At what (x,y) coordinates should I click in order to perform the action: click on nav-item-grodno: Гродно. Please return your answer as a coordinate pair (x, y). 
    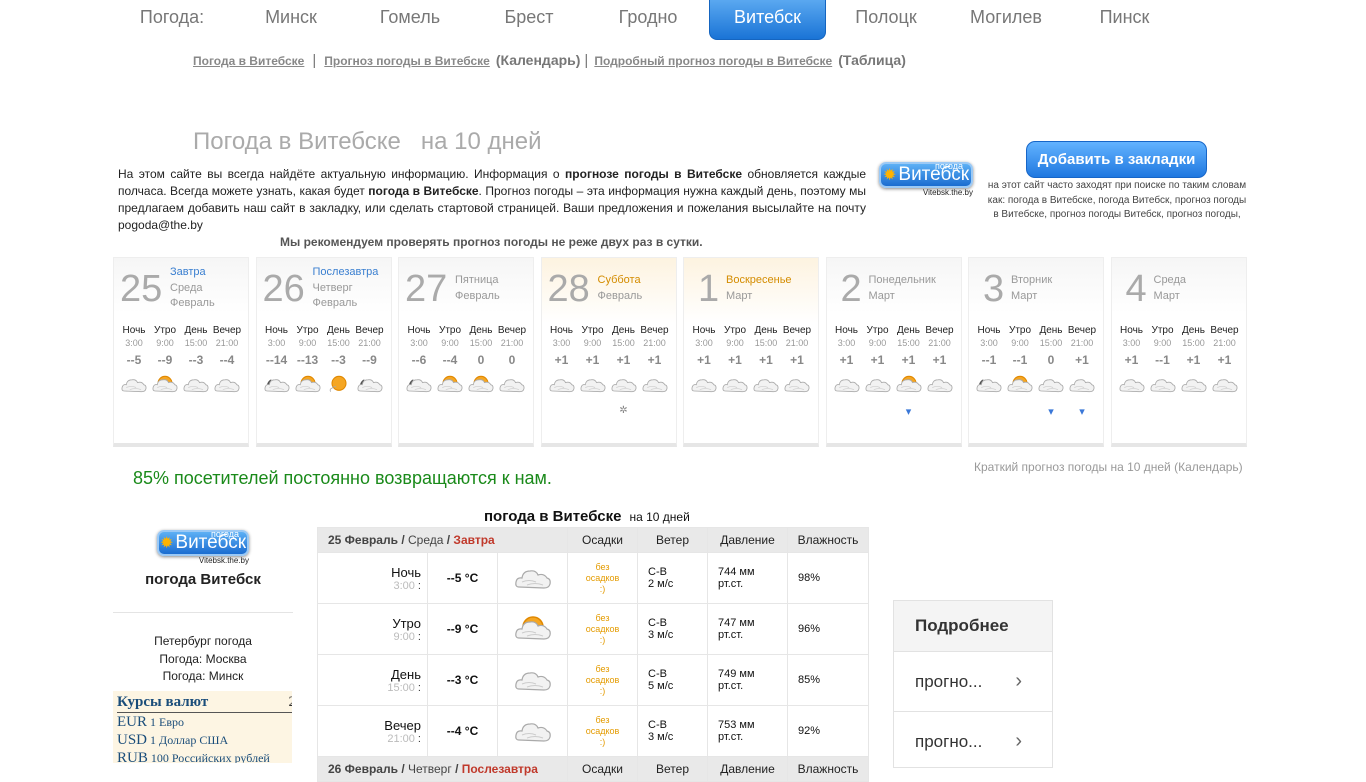
    Looking at the image, I should click on (648, 20).